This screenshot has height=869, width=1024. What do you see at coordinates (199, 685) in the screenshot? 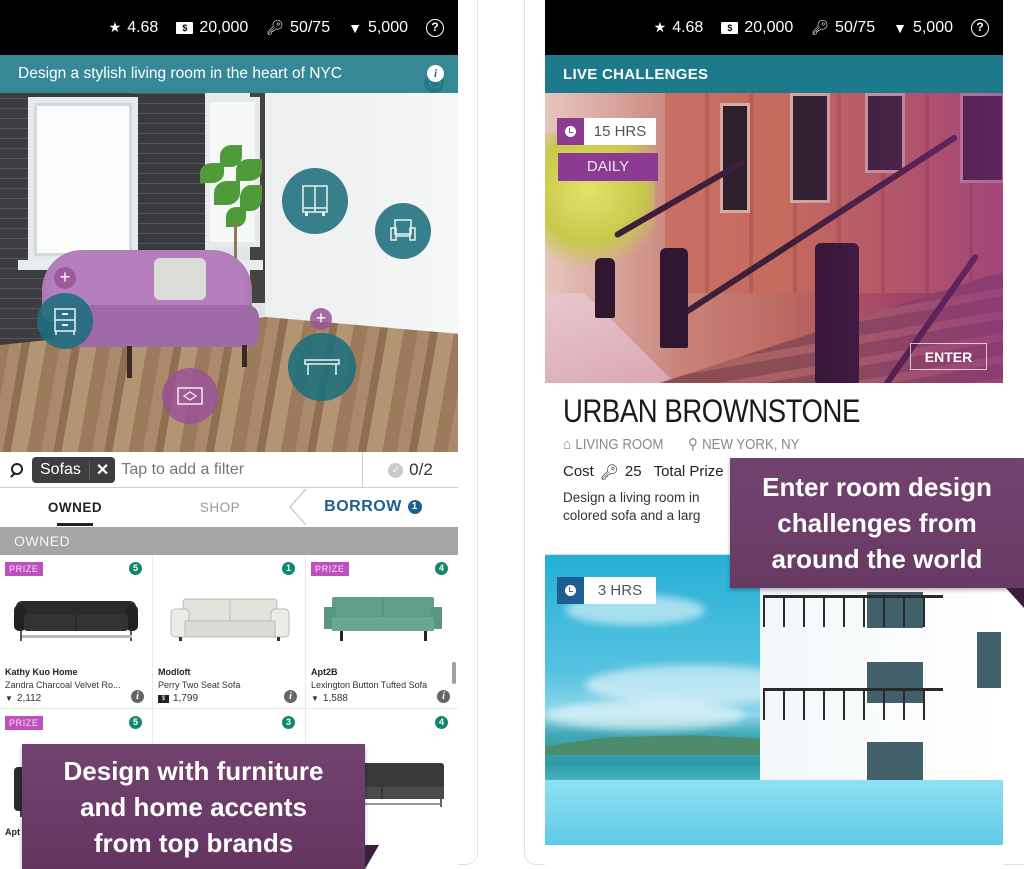
I see `product-name: Perry Two Seat Sofa` at bounding box center [199, 685].